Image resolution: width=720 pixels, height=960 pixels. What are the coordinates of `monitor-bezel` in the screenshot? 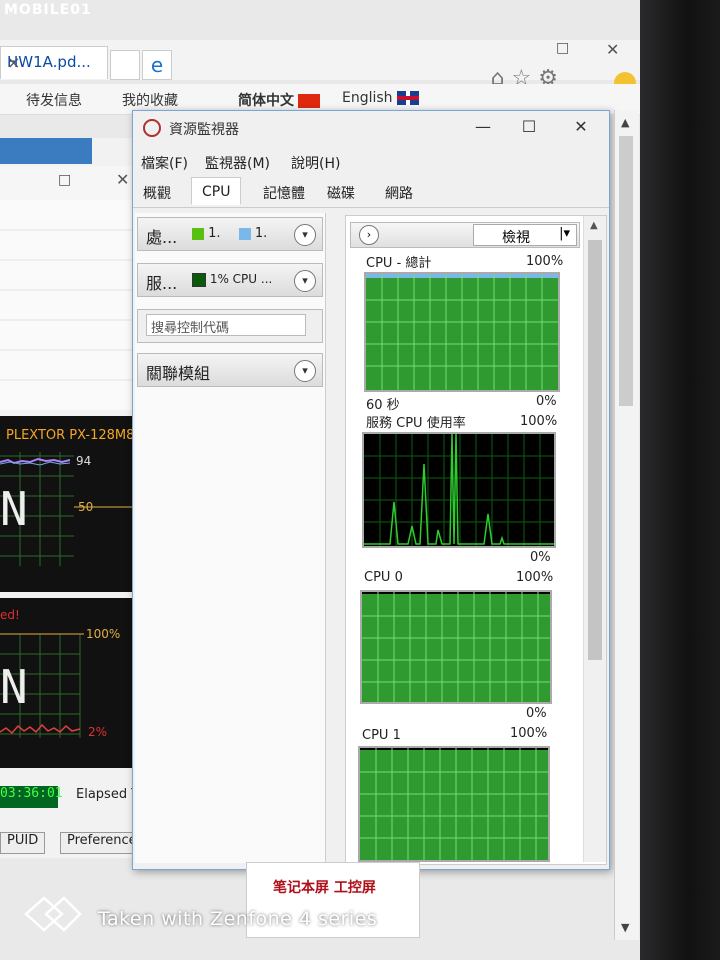 It's located at (680, 480).